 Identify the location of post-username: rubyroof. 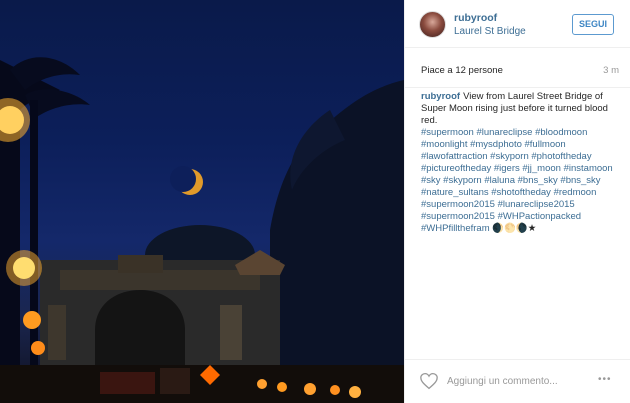
(475, 18).